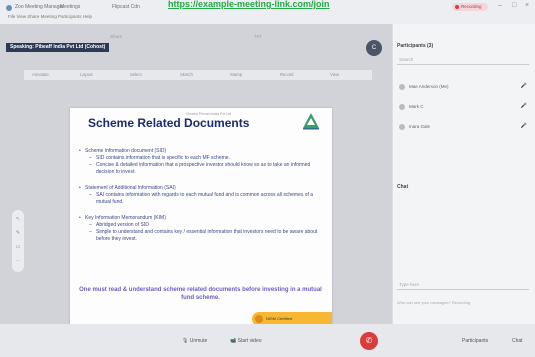 The height and width of the screenshot is (357, 535). What do you see at coordinates (18, 247) in the screenshot?
I see `eraser-icon: ▭` at bounding box center [18, 247].